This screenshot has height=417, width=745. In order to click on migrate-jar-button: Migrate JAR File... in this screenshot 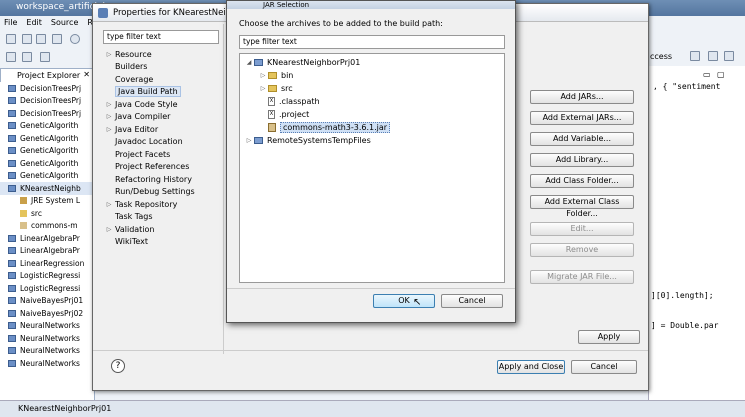, I will do `click(582, 277)`.